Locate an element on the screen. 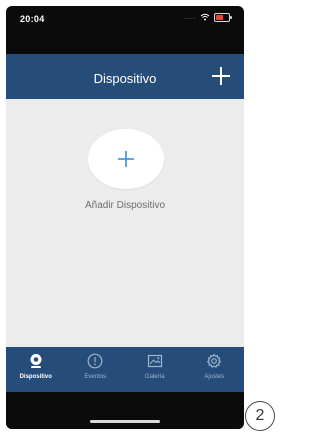  add-device-button is located at coordinates (126, 159).